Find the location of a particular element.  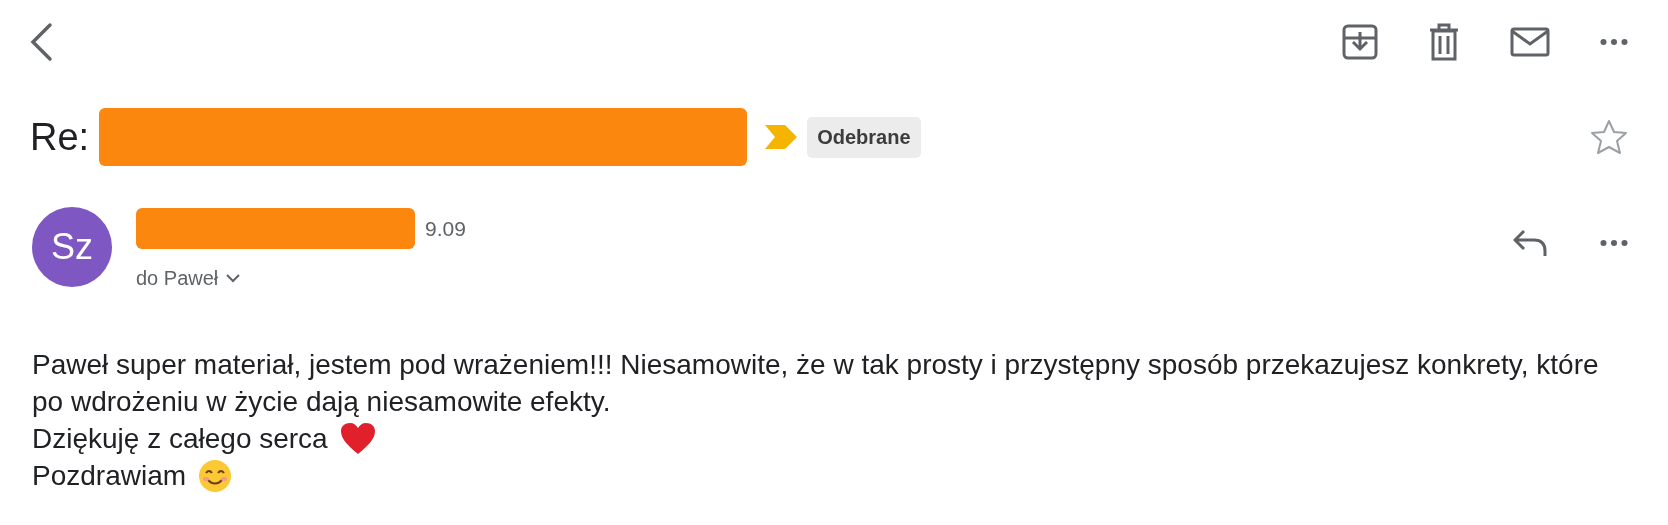

message-time: 9.09 is located at coordinates (445, 228).